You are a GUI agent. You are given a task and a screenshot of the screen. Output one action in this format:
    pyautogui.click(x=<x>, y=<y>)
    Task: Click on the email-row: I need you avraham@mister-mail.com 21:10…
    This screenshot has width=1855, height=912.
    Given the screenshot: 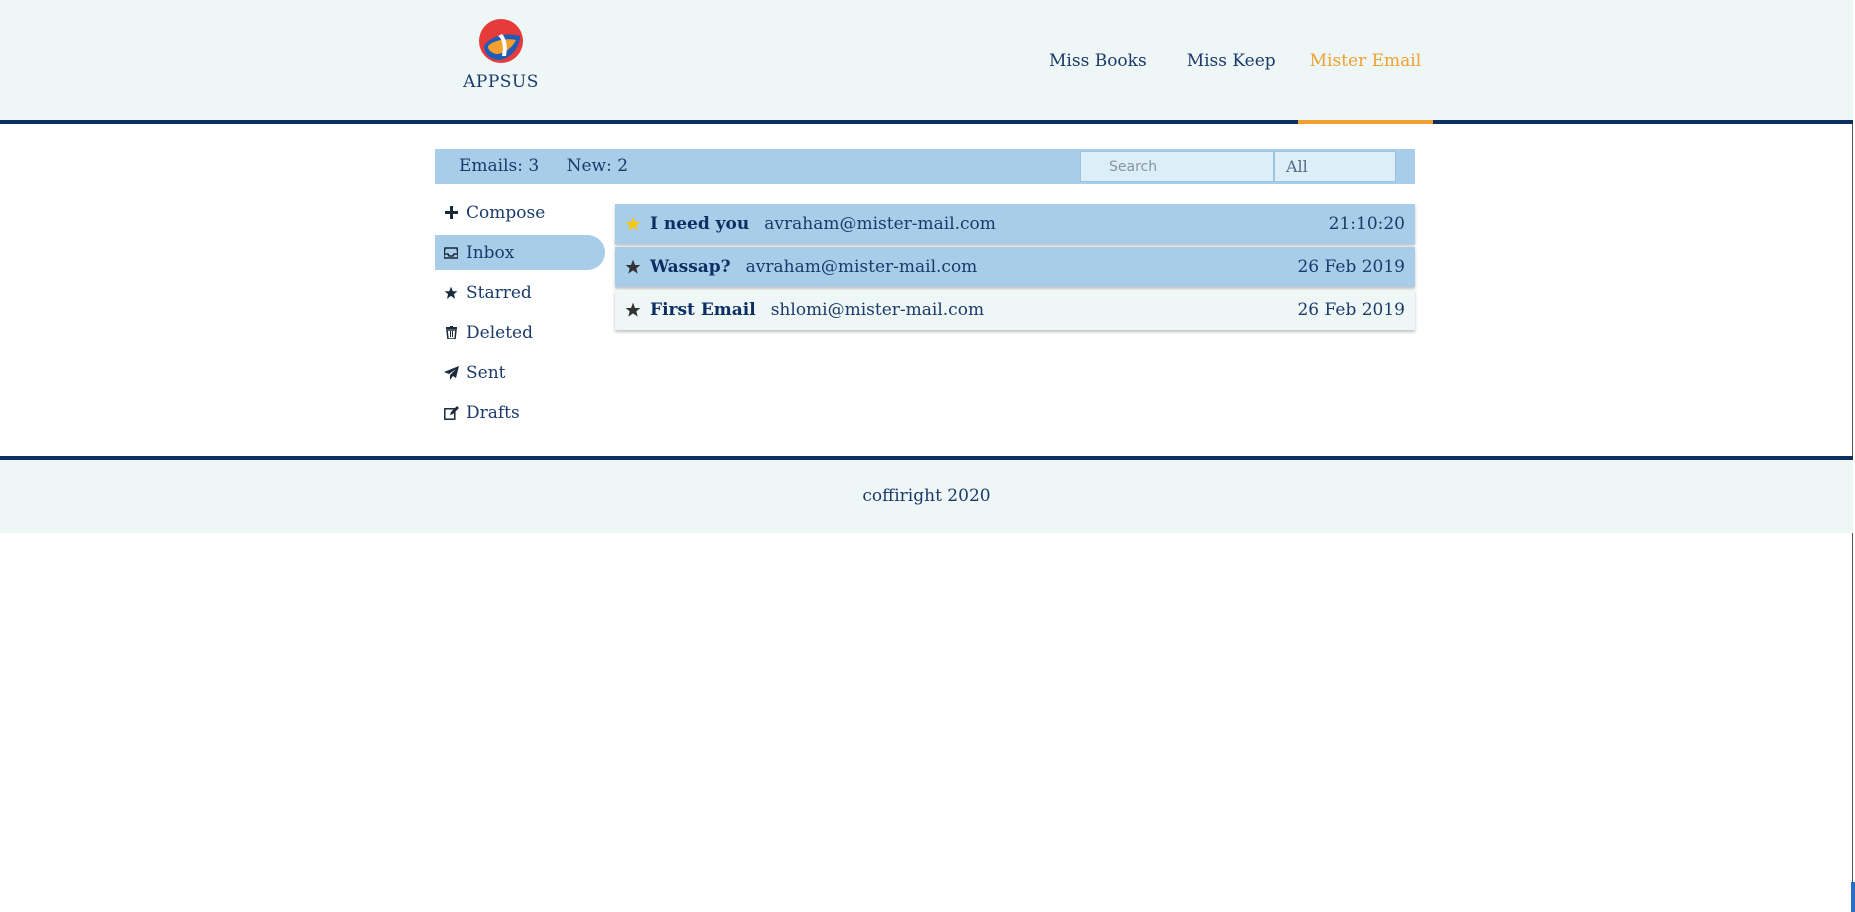 What is the action you would take?
    pyautogui.click(x=1015, y=224)
    